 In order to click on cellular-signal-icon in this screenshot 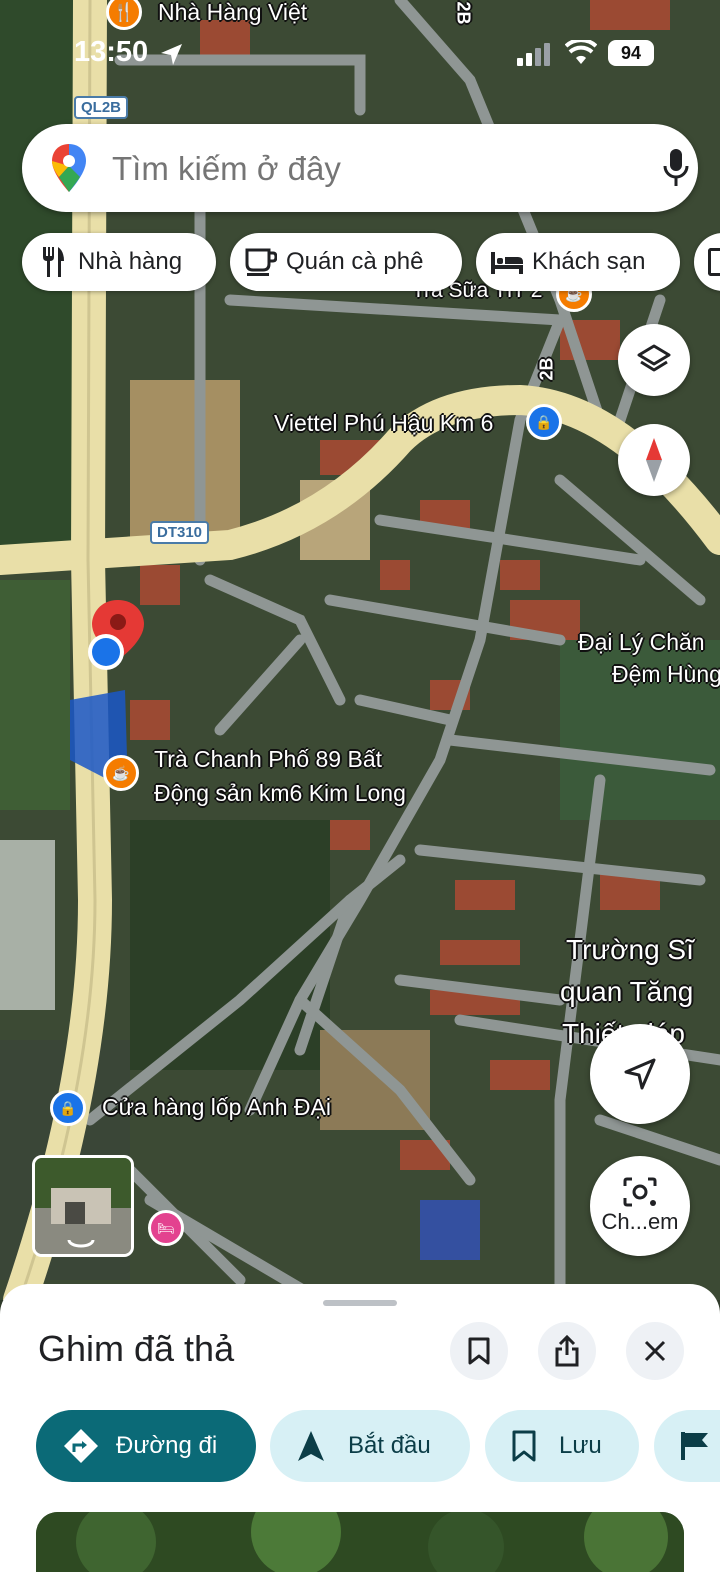, I will do `click(533, 54)`.